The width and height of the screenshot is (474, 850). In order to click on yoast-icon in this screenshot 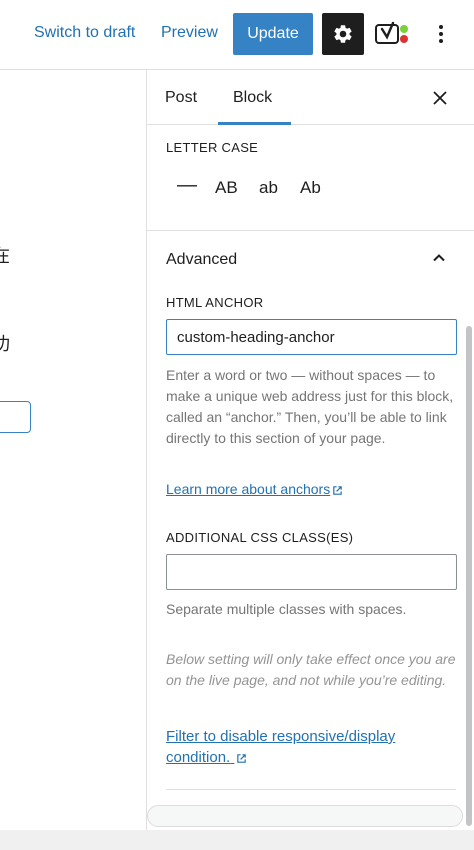, I will do `click(391, 32)`.